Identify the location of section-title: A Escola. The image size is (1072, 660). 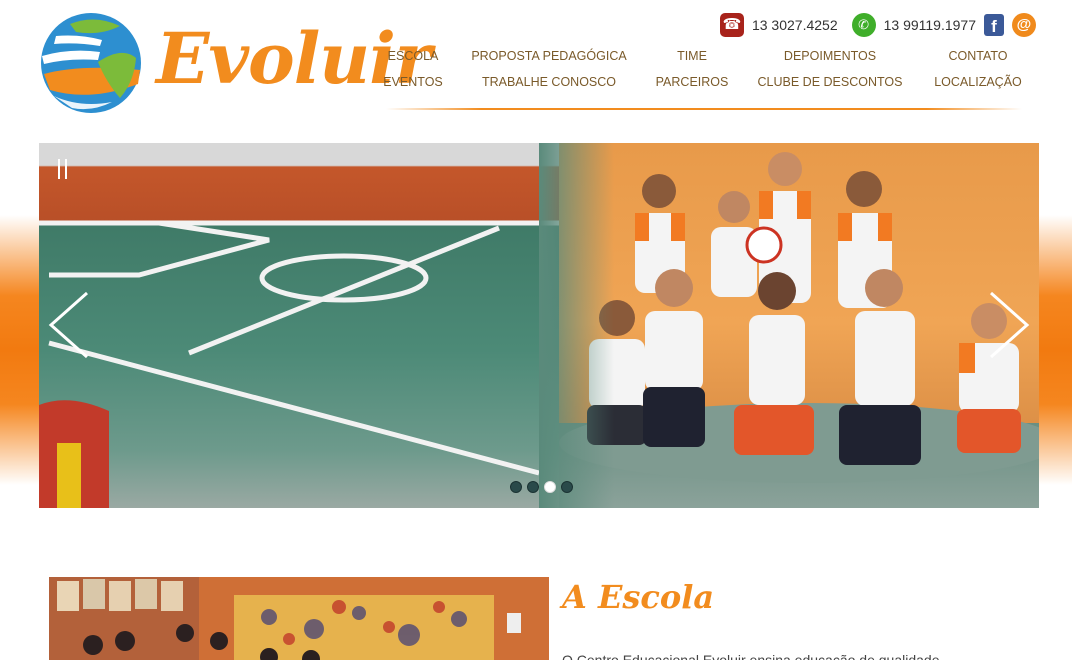
(638, 597).